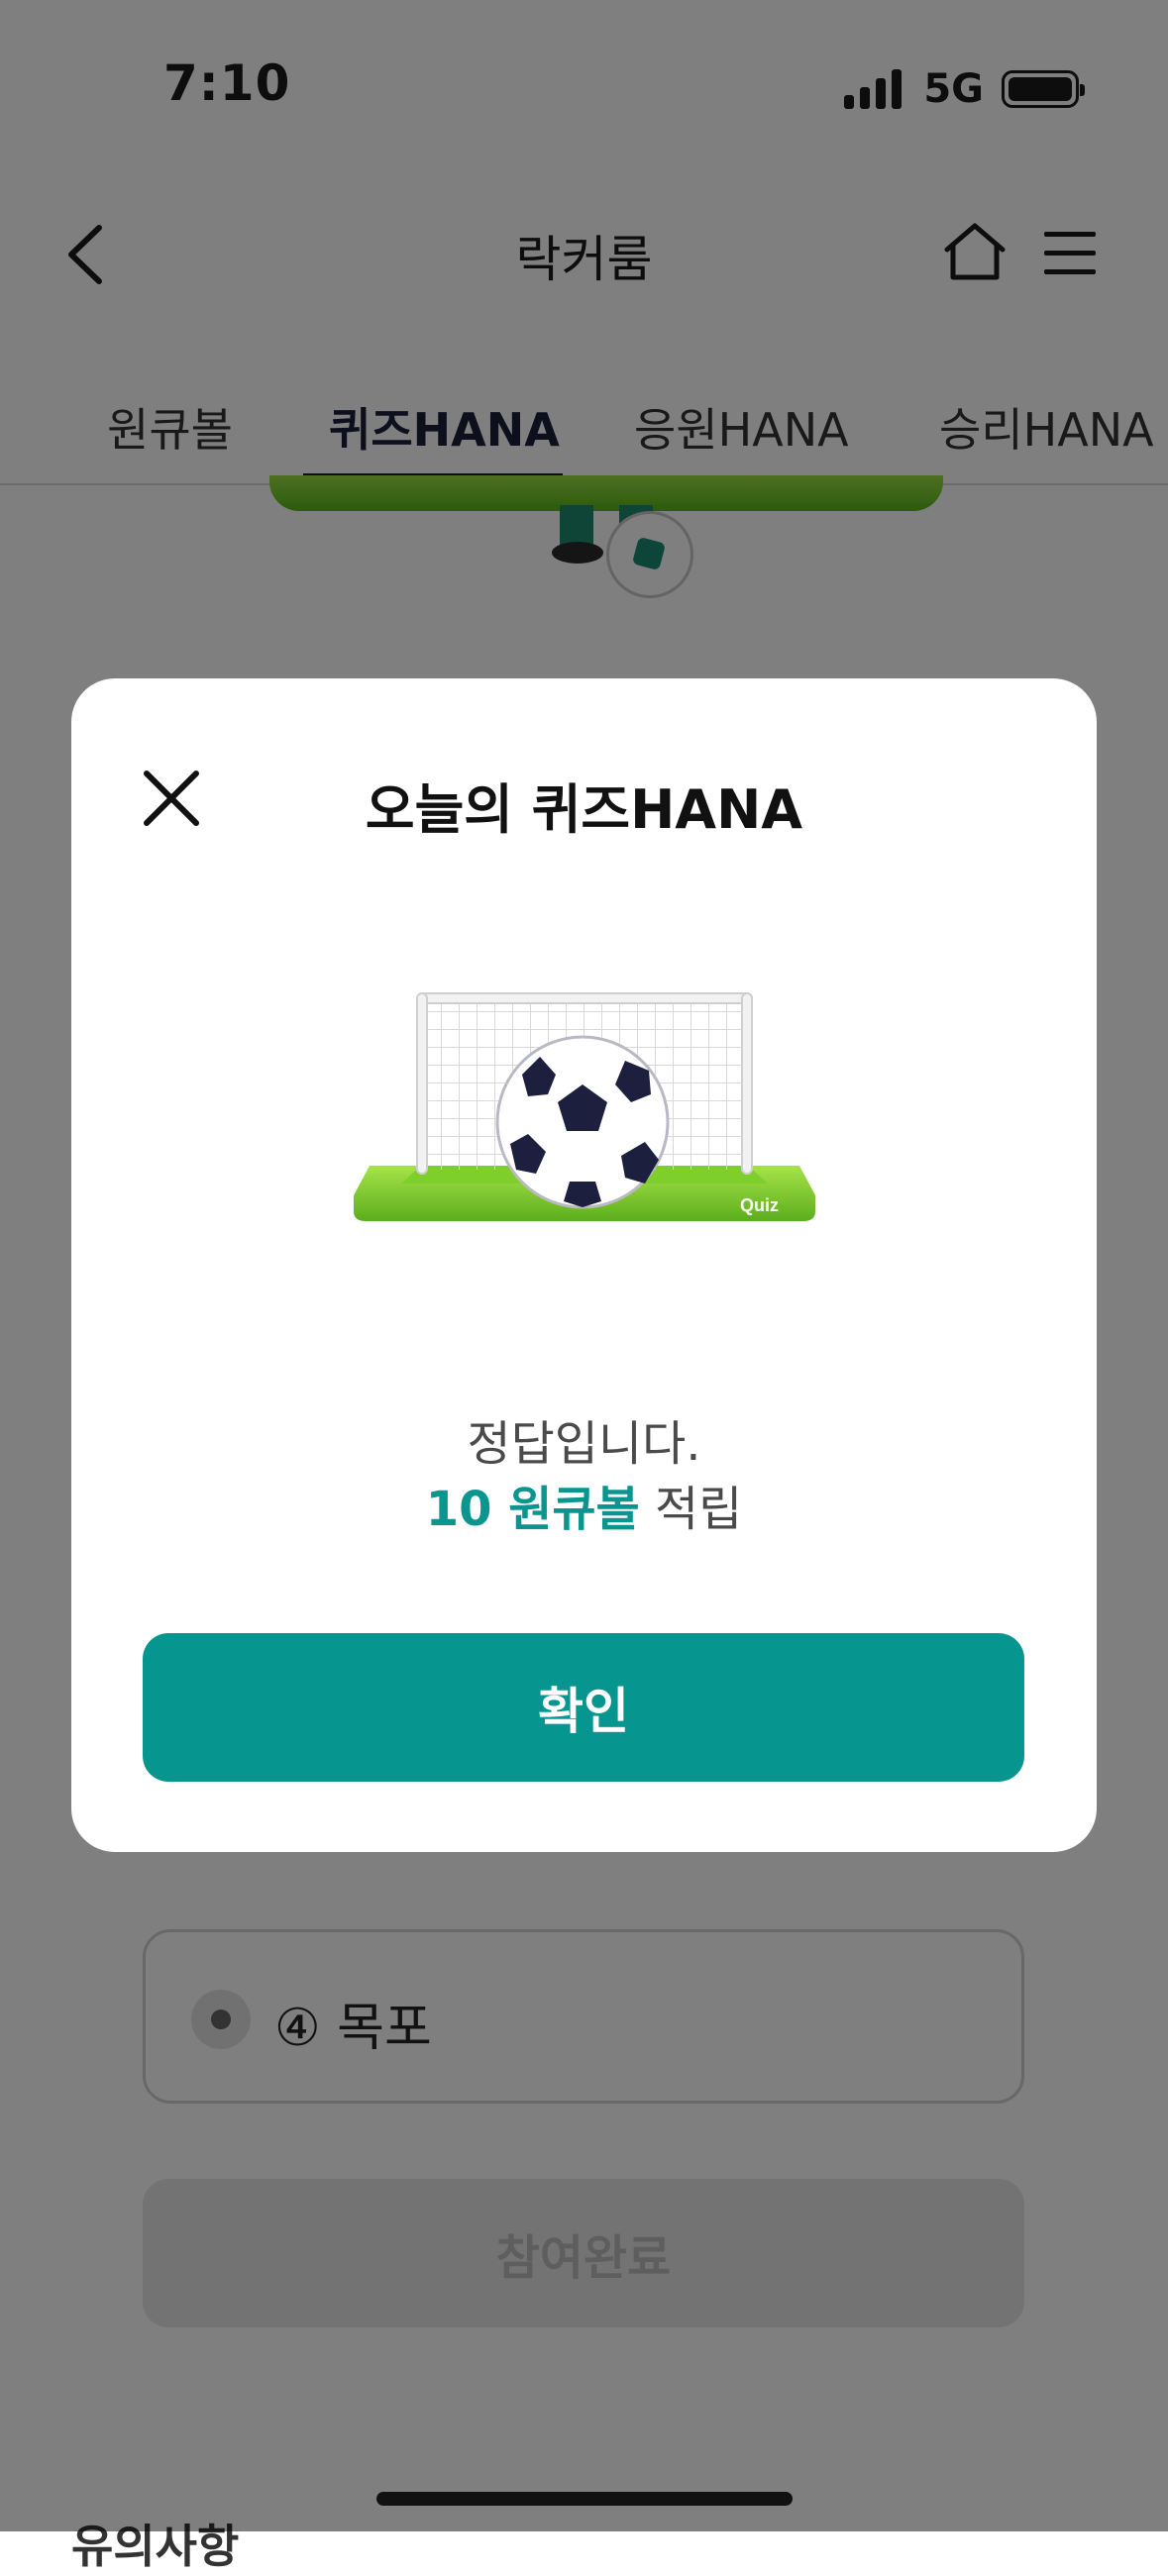 The image size is (1168, 2576). I want to click on soccer-ball-icon, so click(582, 1122).